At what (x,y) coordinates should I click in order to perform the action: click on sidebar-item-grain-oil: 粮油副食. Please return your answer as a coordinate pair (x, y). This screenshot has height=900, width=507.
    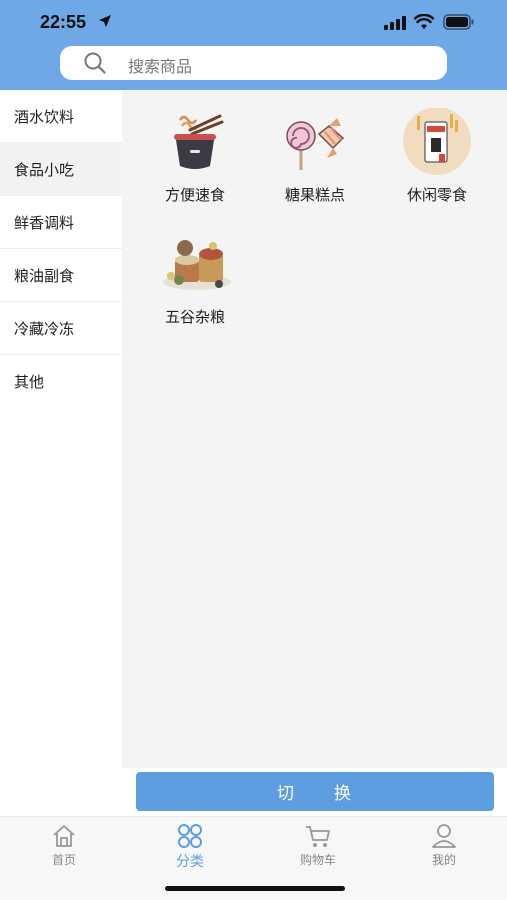
    Looking at the image, I should click on (61, 275).